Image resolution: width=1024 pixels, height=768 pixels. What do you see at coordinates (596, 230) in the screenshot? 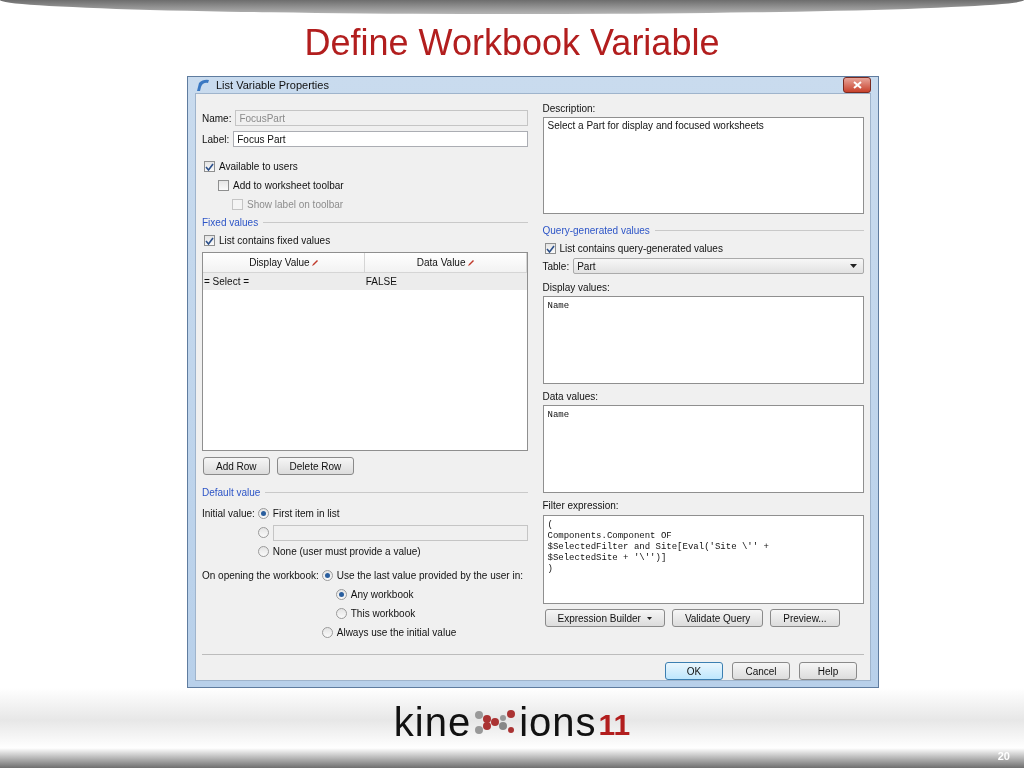
I see `section-heading: Query-generated values` at bounding box center [596, 230].